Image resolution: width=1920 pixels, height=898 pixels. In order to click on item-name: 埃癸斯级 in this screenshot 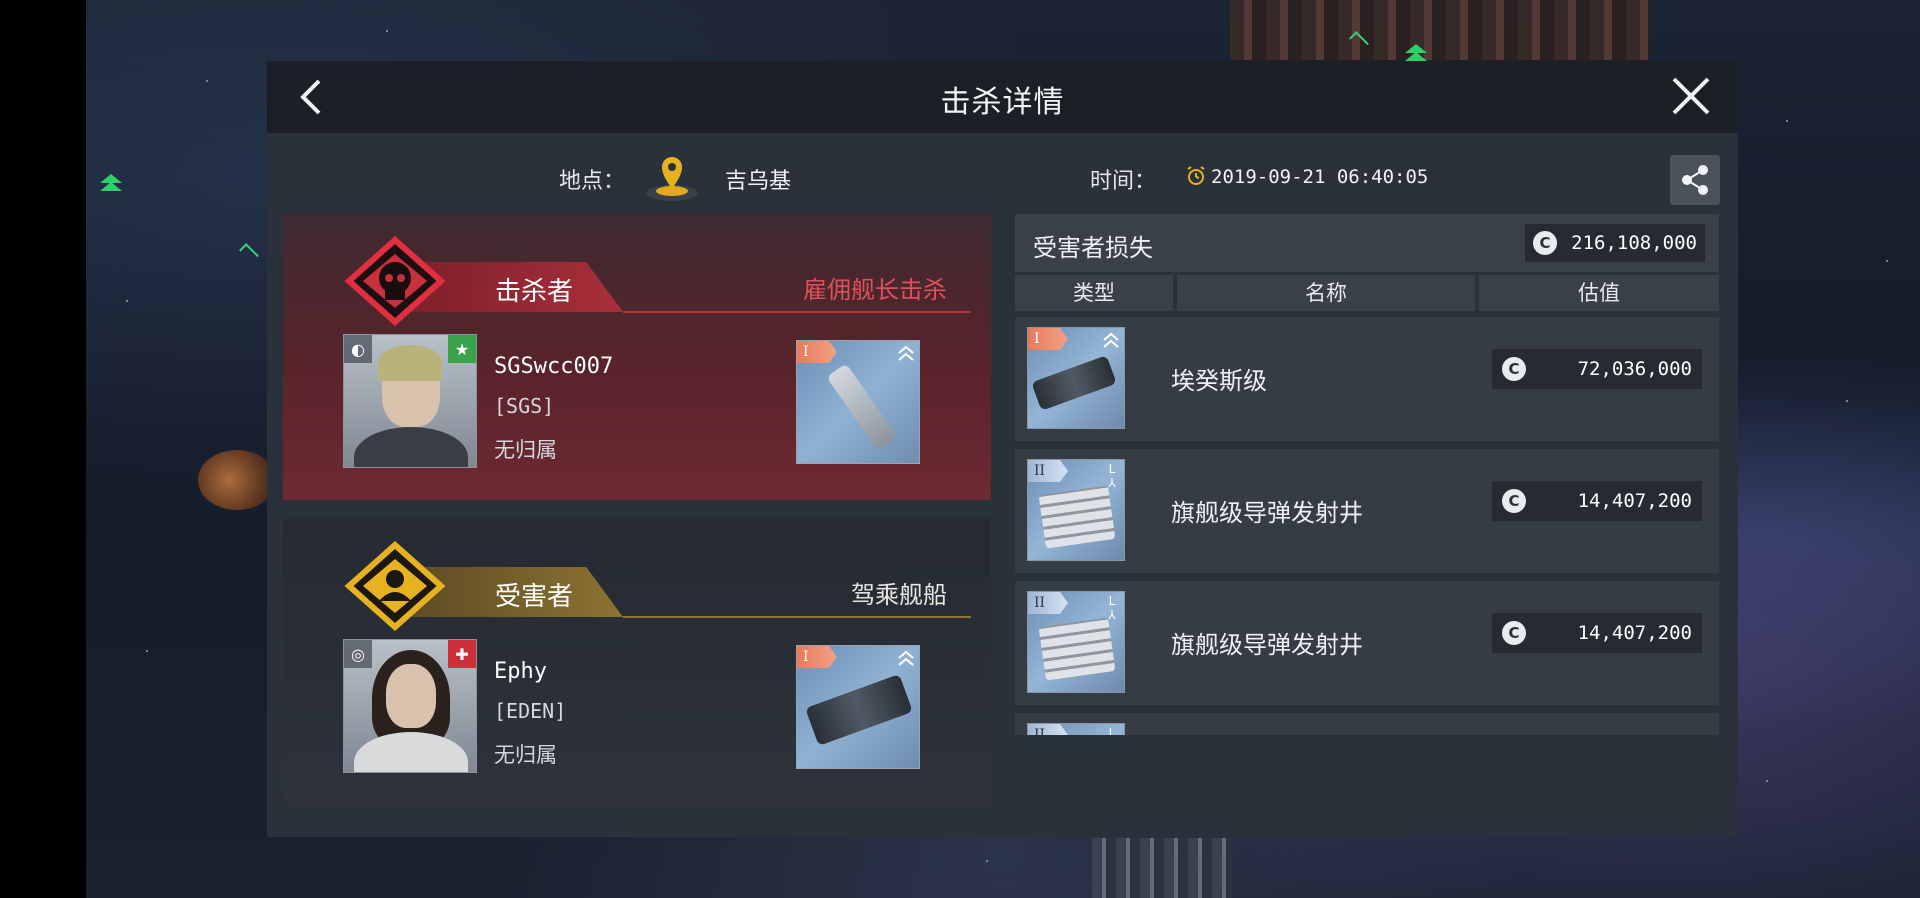, I will do `click(1219, 381)`.